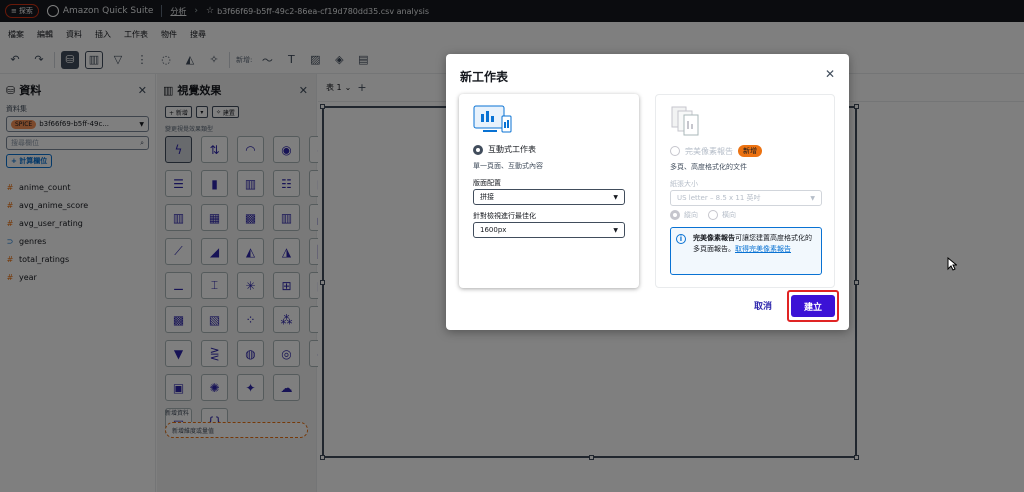 This screenshot has width=1024, height=492. What do you see at coordinates (684, 184) in the screenshot?
I see `paper-size-label: 紙張大小` at bounding box center [684, 184].